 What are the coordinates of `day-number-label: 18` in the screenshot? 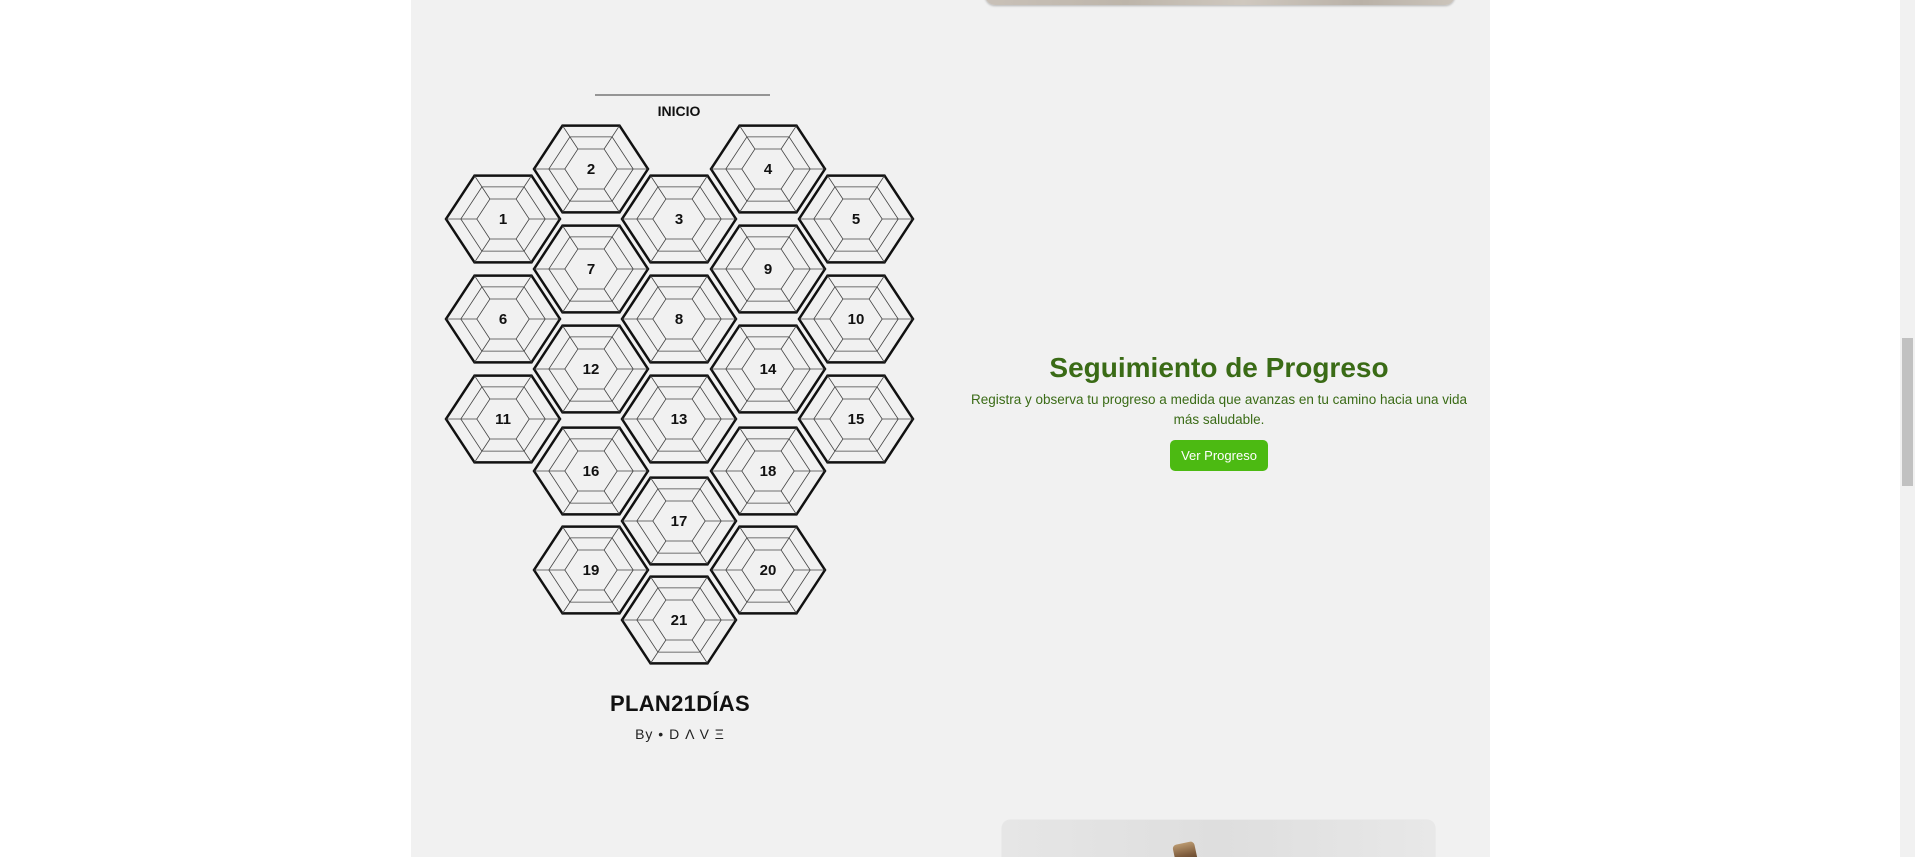 It's located at (768, 471).